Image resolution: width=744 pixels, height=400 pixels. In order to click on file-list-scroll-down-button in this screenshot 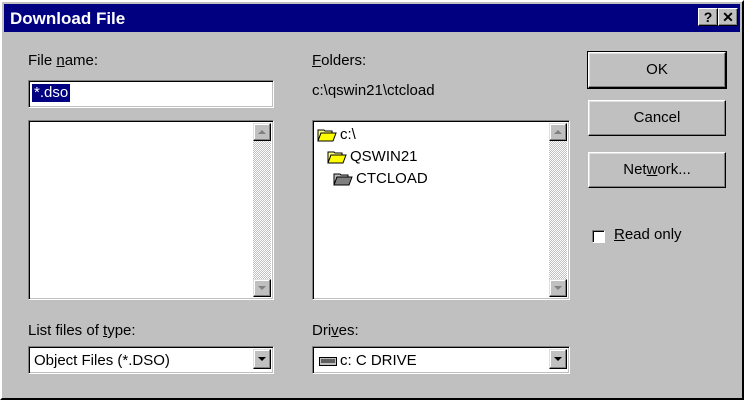, I will do `click(262, 288)`.